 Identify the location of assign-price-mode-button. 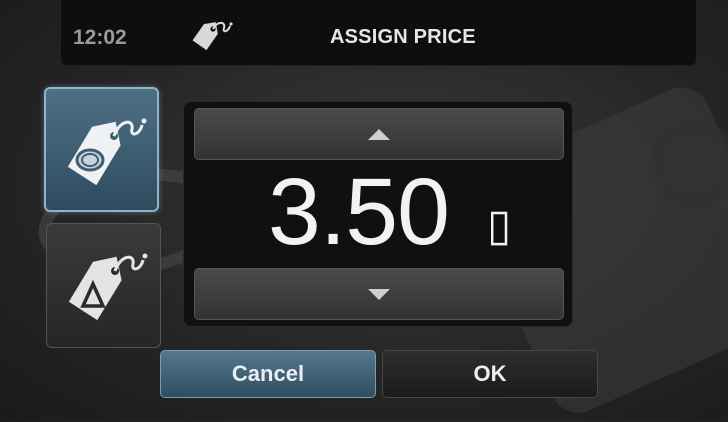
(101, 149).